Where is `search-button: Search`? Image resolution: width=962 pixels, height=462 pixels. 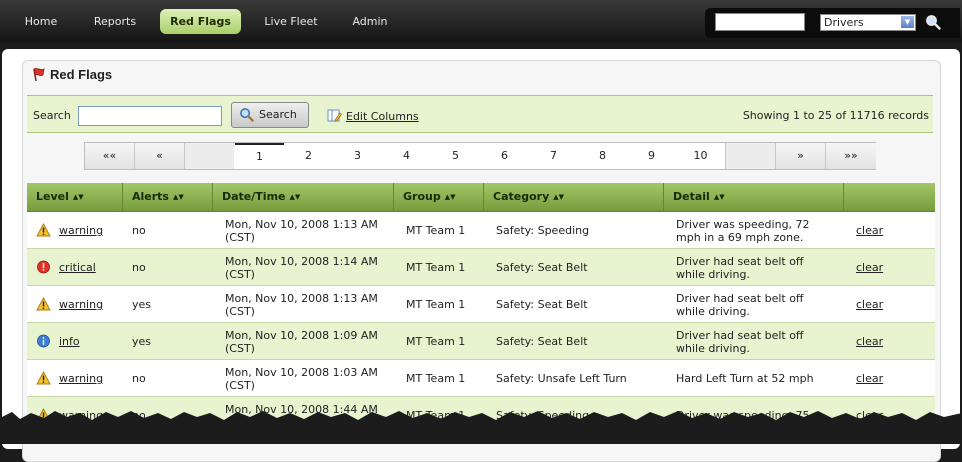
search-button: Search is located at coordinates (270, 115).